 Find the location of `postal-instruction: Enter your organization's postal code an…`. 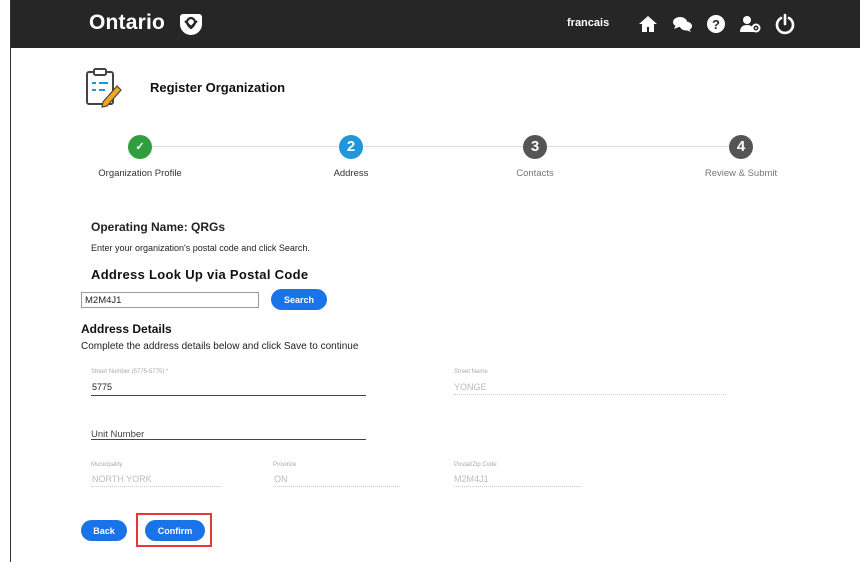

postal-instruction: Enter your organization's postal code an… is located at coordinates (200, 248).